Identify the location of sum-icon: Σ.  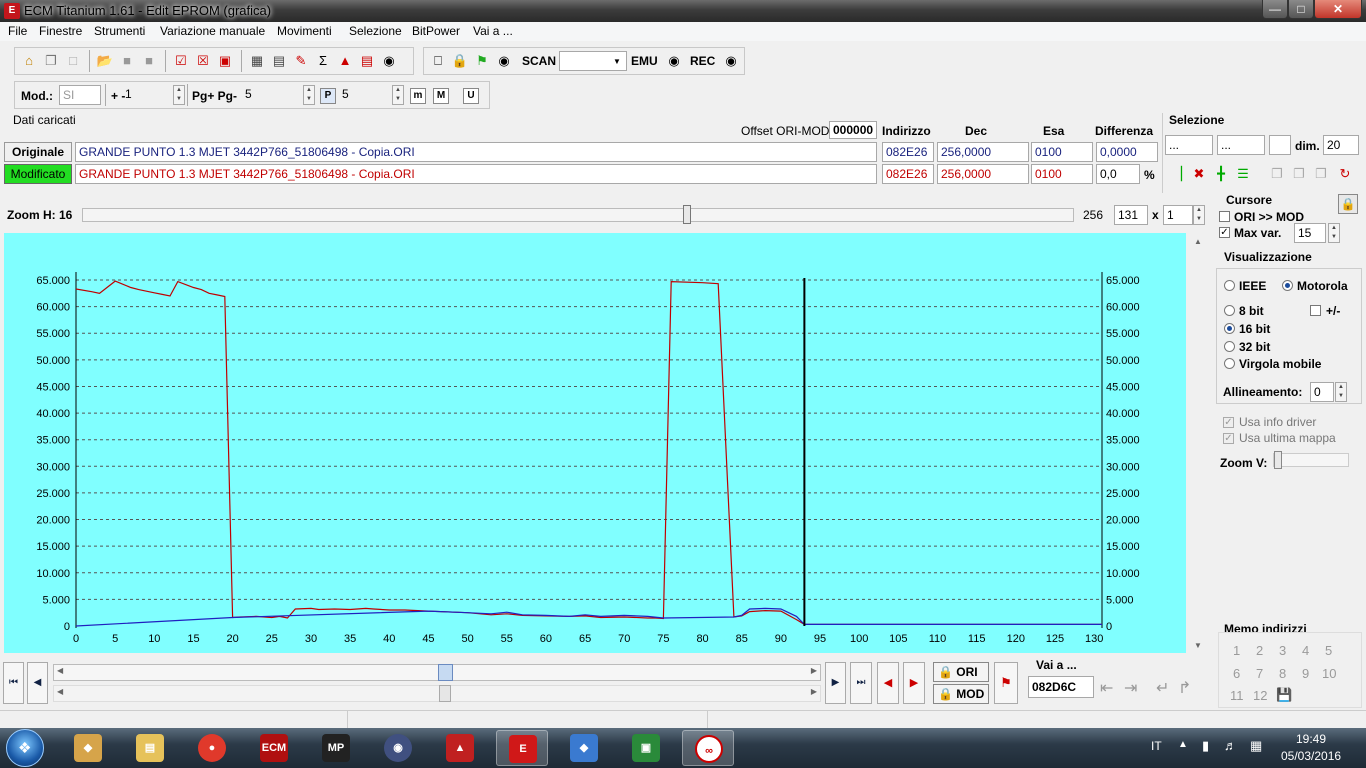
(323, 61).